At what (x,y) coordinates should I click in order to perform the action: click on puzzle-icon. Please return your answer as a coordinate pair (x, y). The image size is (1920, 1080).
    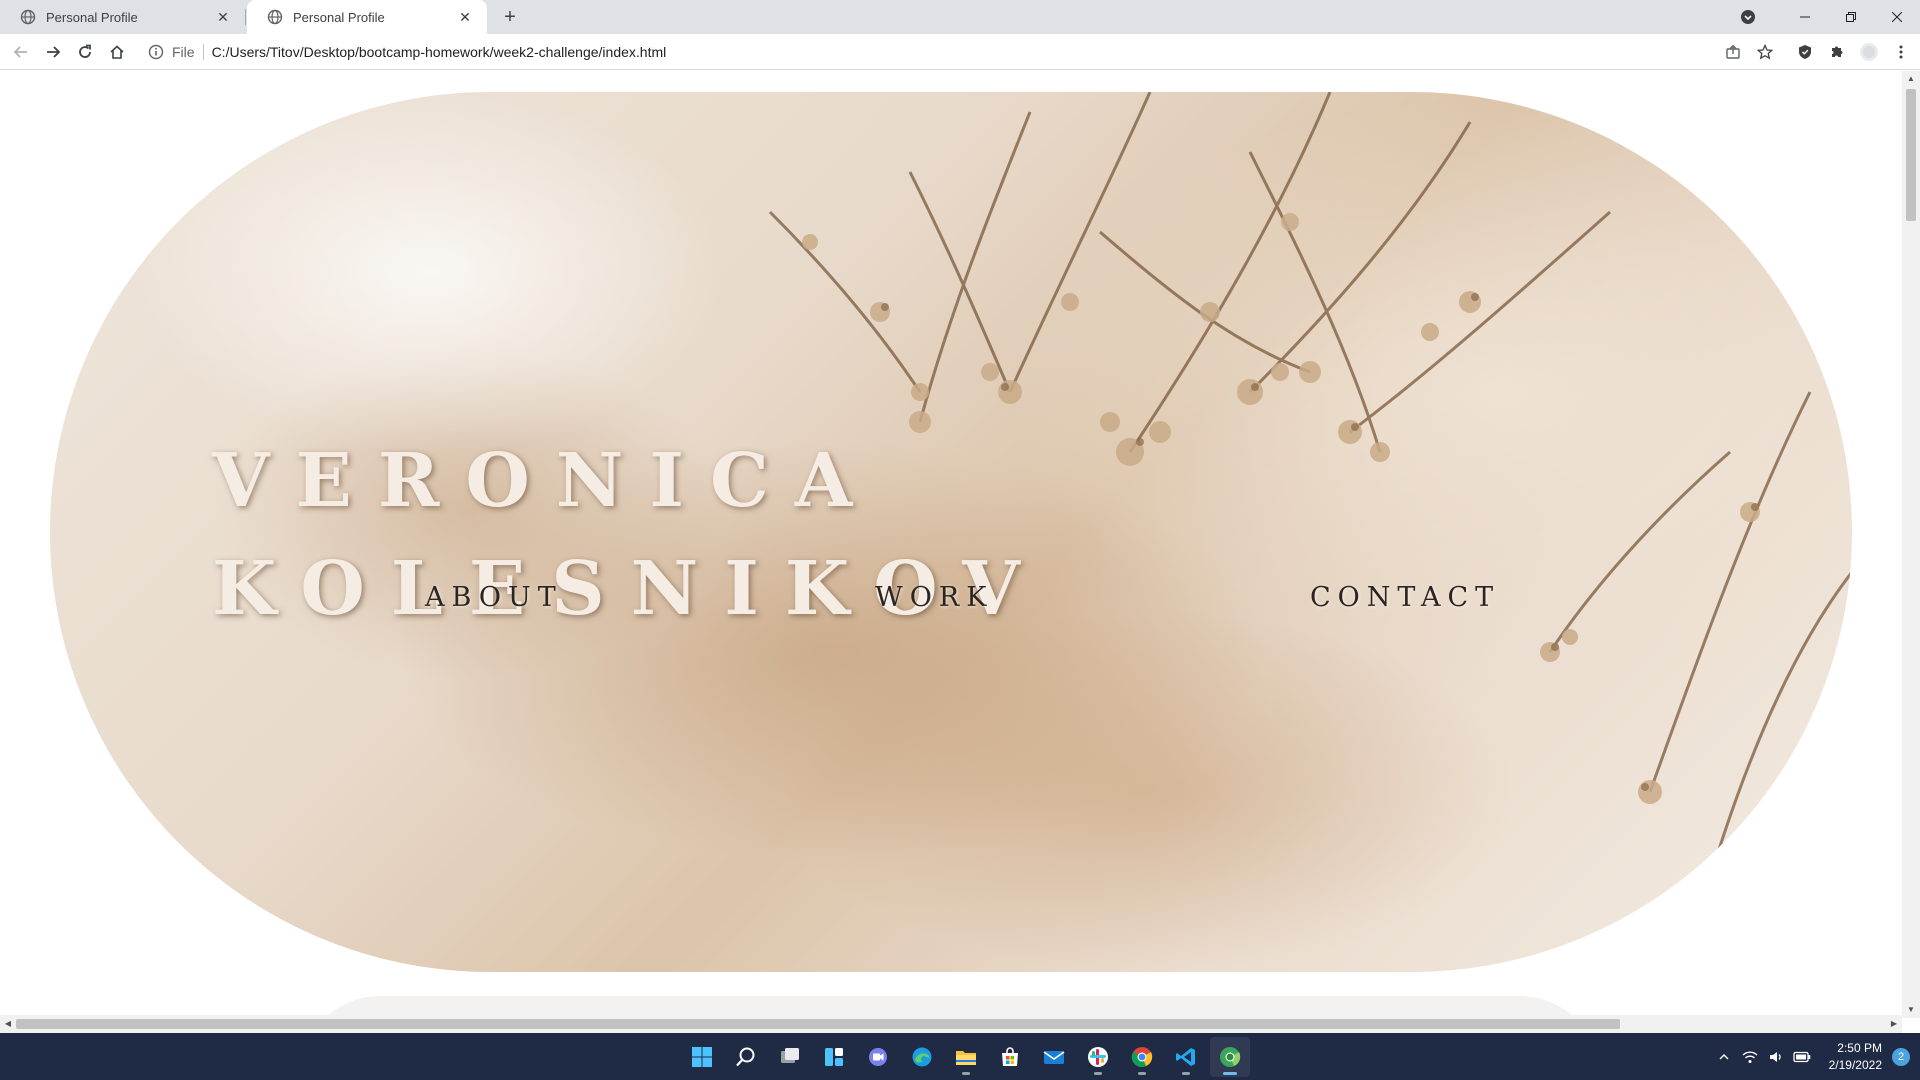
    Looking at the image, I should click on (1837, 51).